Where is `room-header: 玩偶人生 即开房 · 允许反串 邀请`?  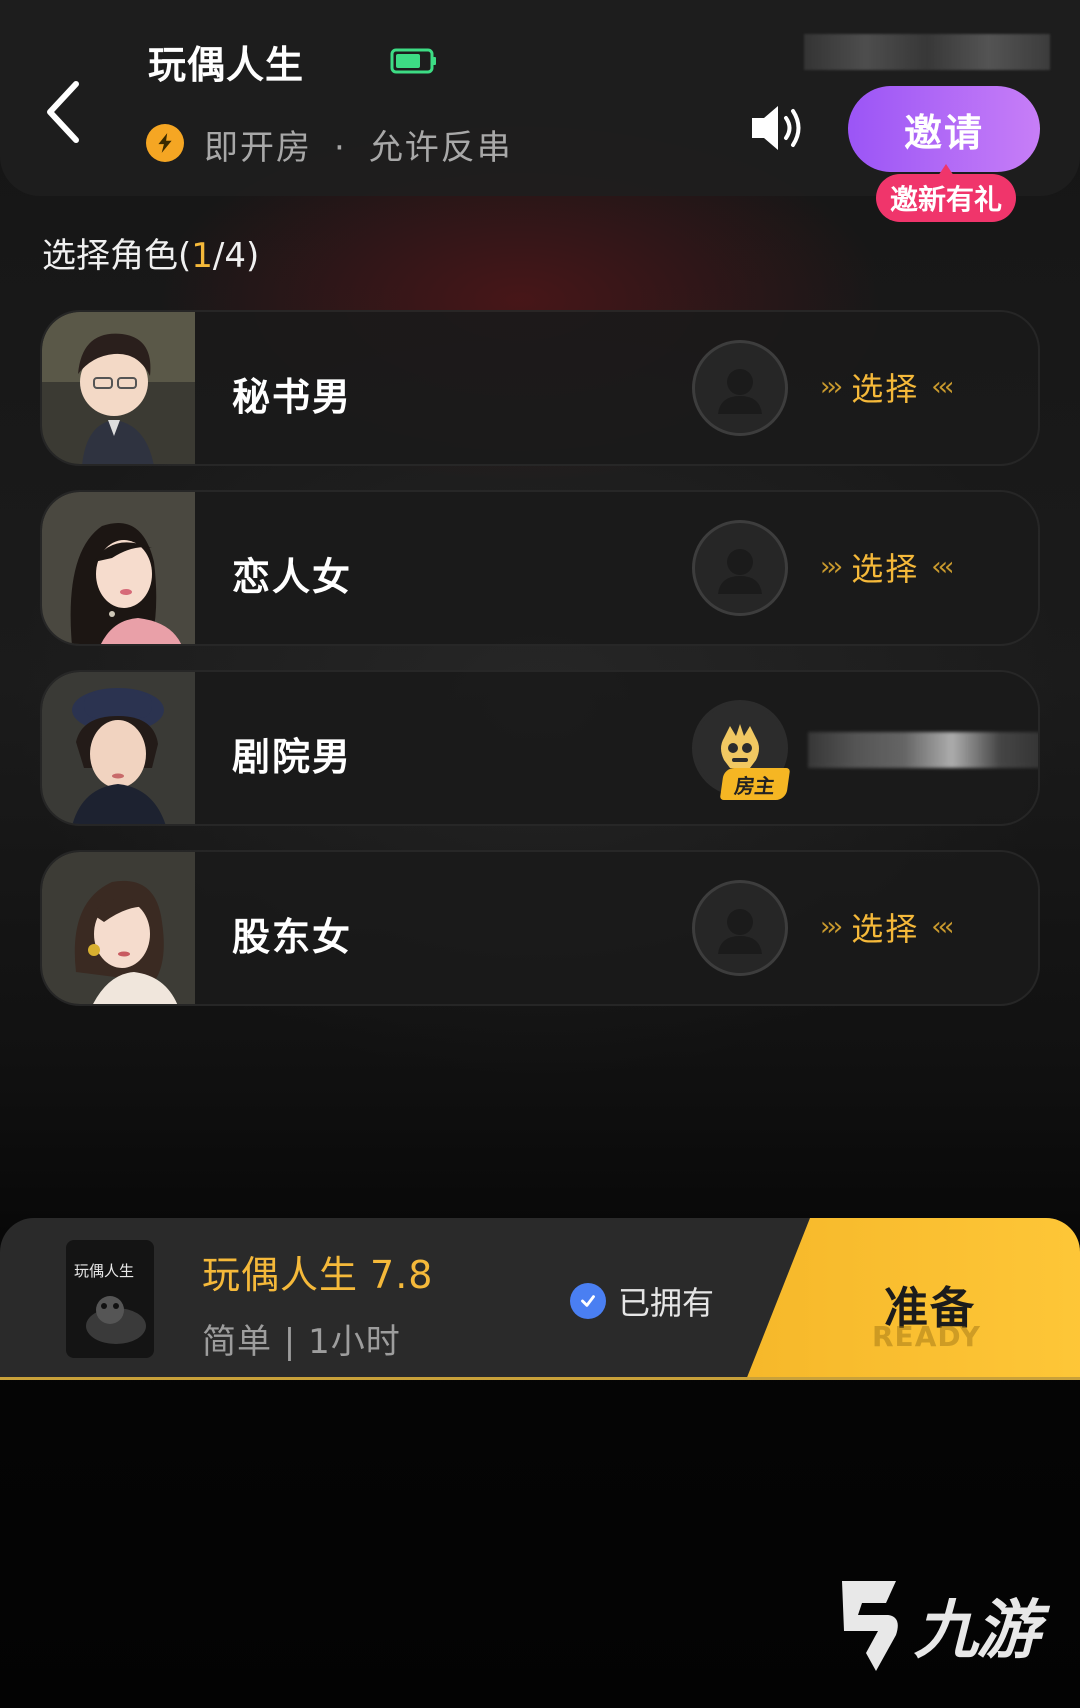 room-header: 玩偶人生 即开房 · 允许反串 邀请 is located at coordinates (540, 98).